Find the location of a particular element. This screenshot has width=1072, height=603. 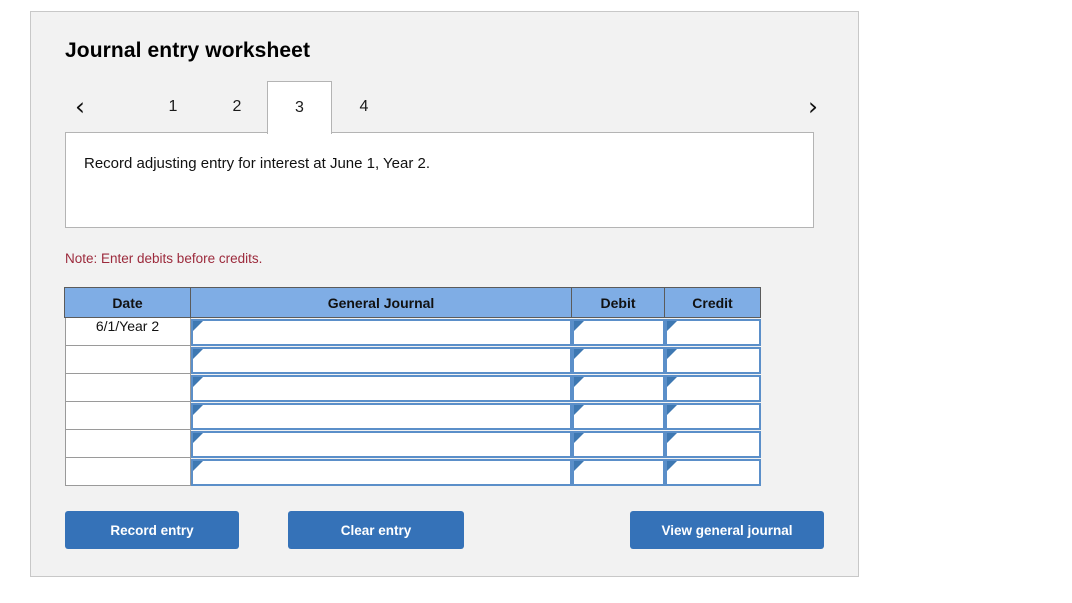

table-row: 6/1/Year 2 is located at coordinates (412, 332).